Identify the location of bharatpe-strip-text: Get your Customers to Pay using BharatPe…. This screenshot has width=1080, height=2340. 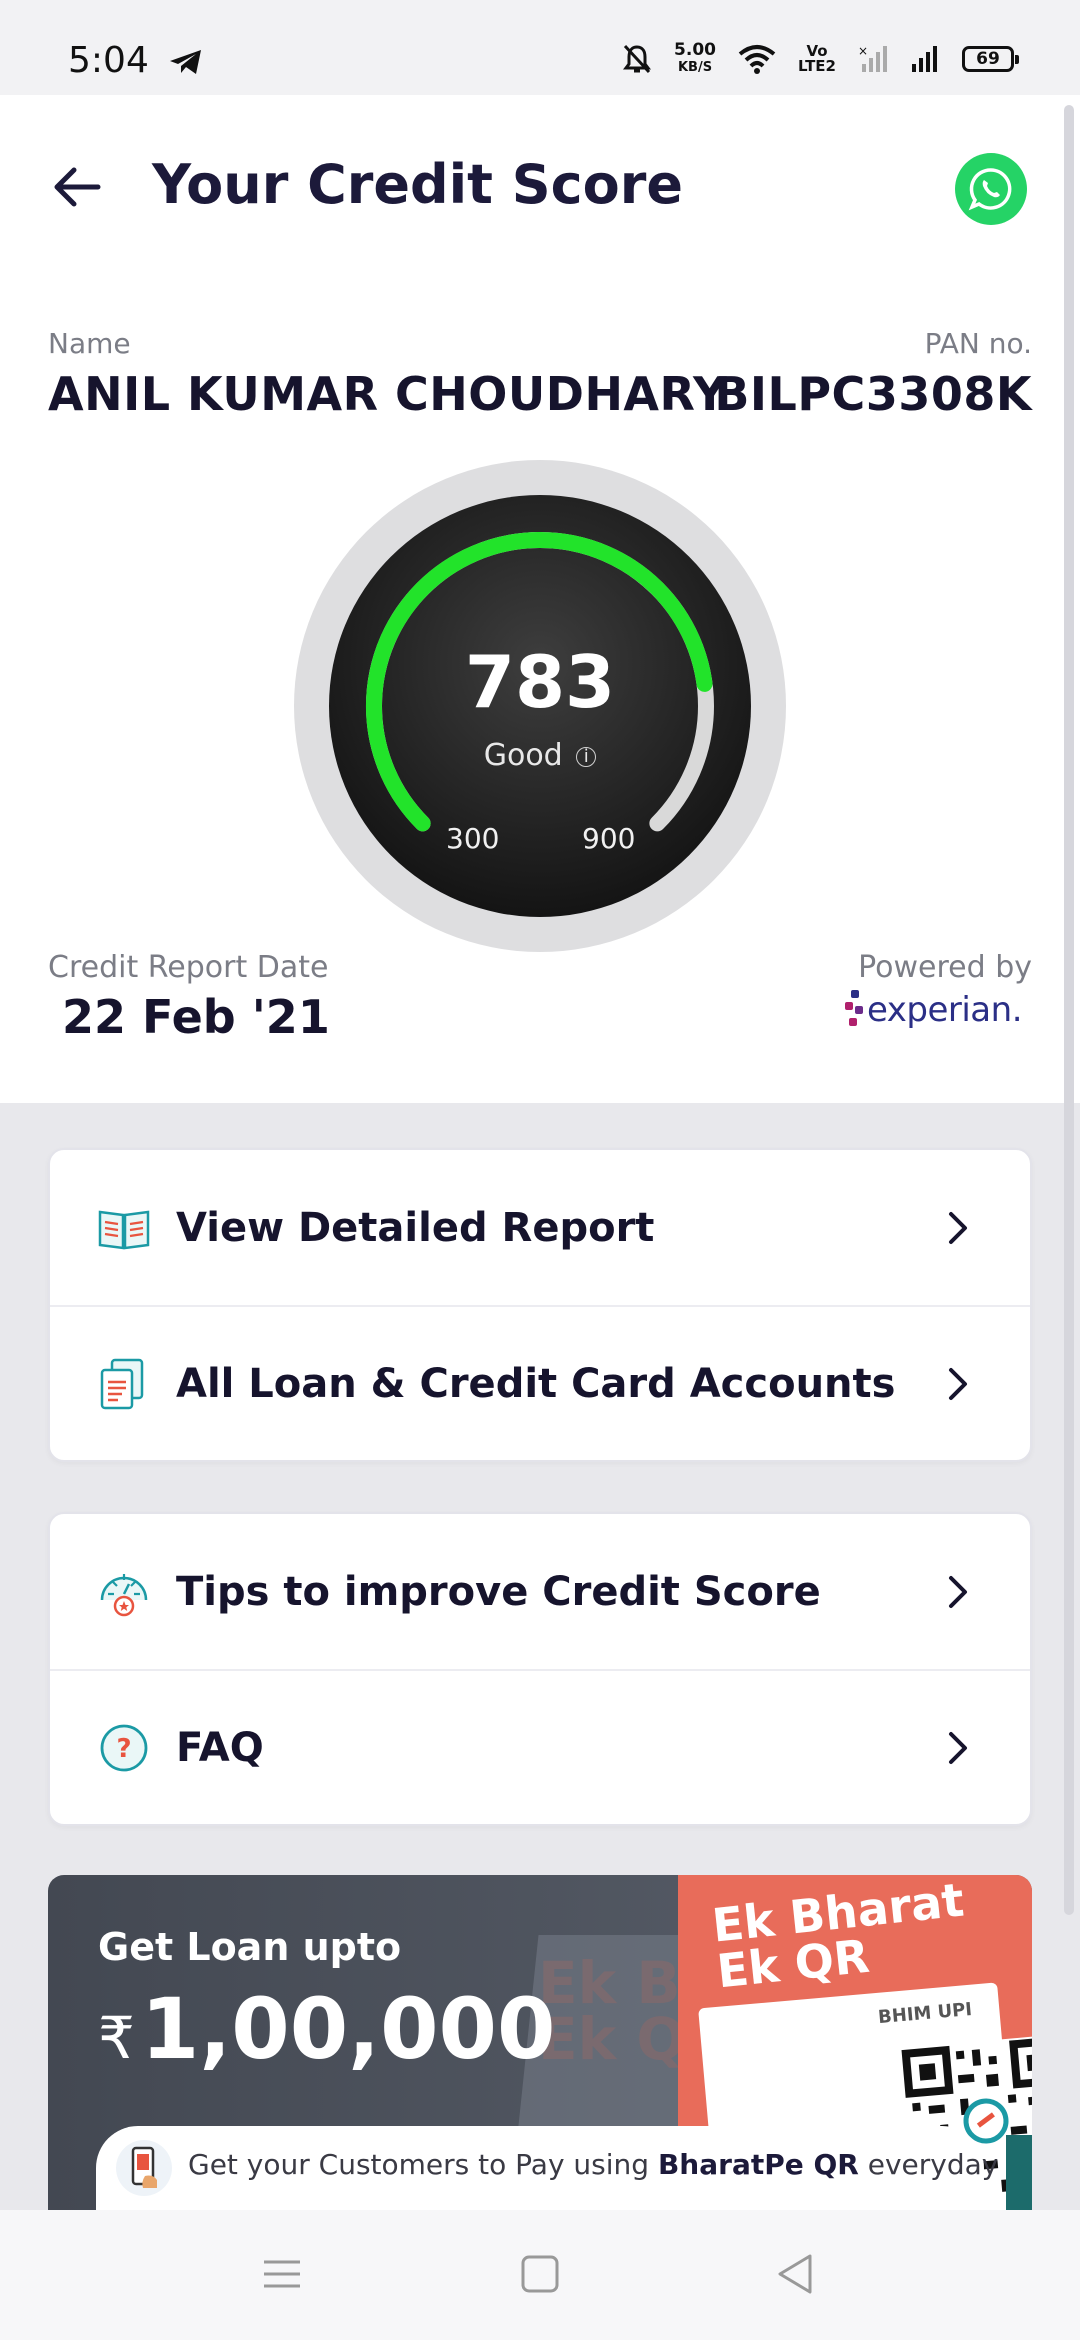
(593, 2164).